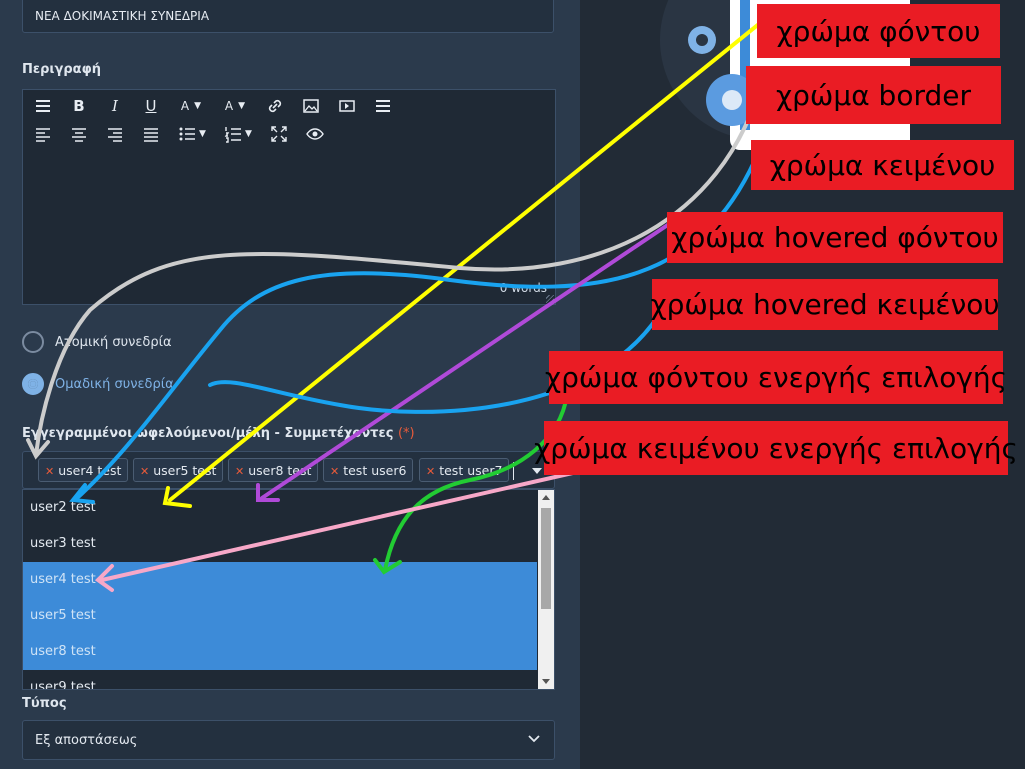 The height and width of the screenshot is (769, 1025). Describe the element at coordinates (43, 134) in the screenshot. I see `align-left-icon` at that location.